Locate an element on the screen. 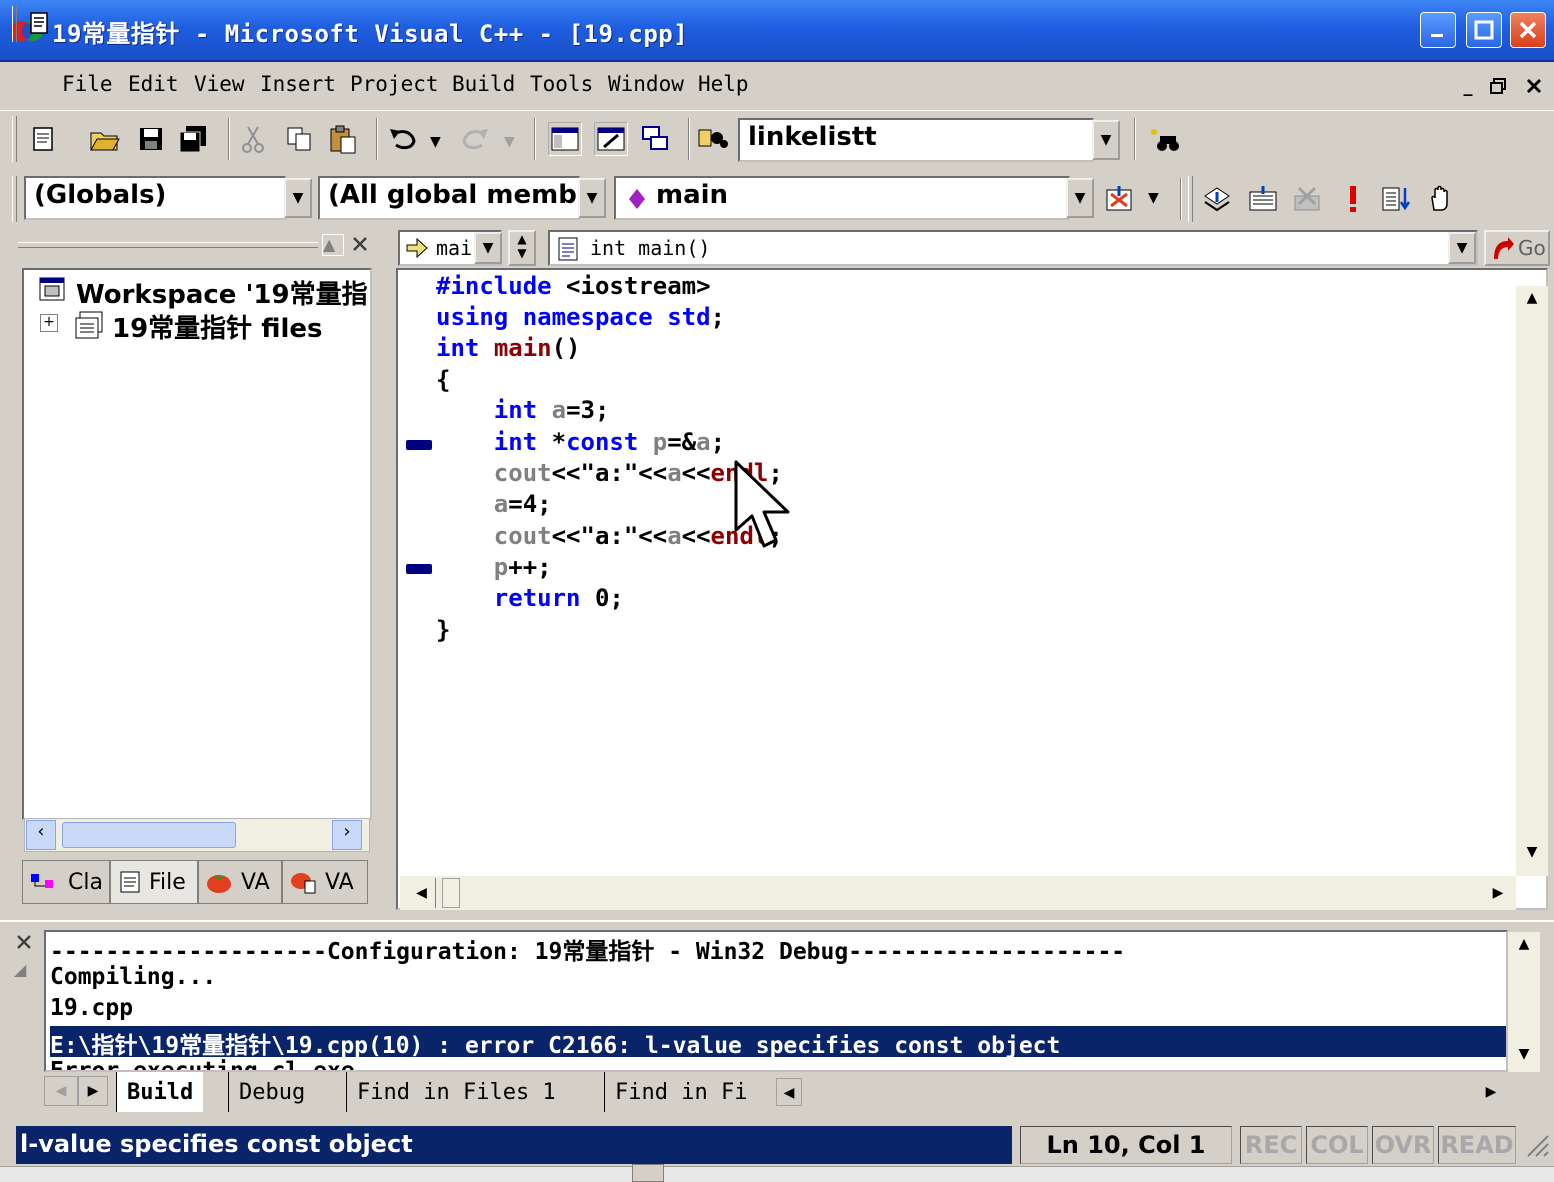  workspace-root-label: Workspace '19常量指针 is located at coordinates (222, 292).